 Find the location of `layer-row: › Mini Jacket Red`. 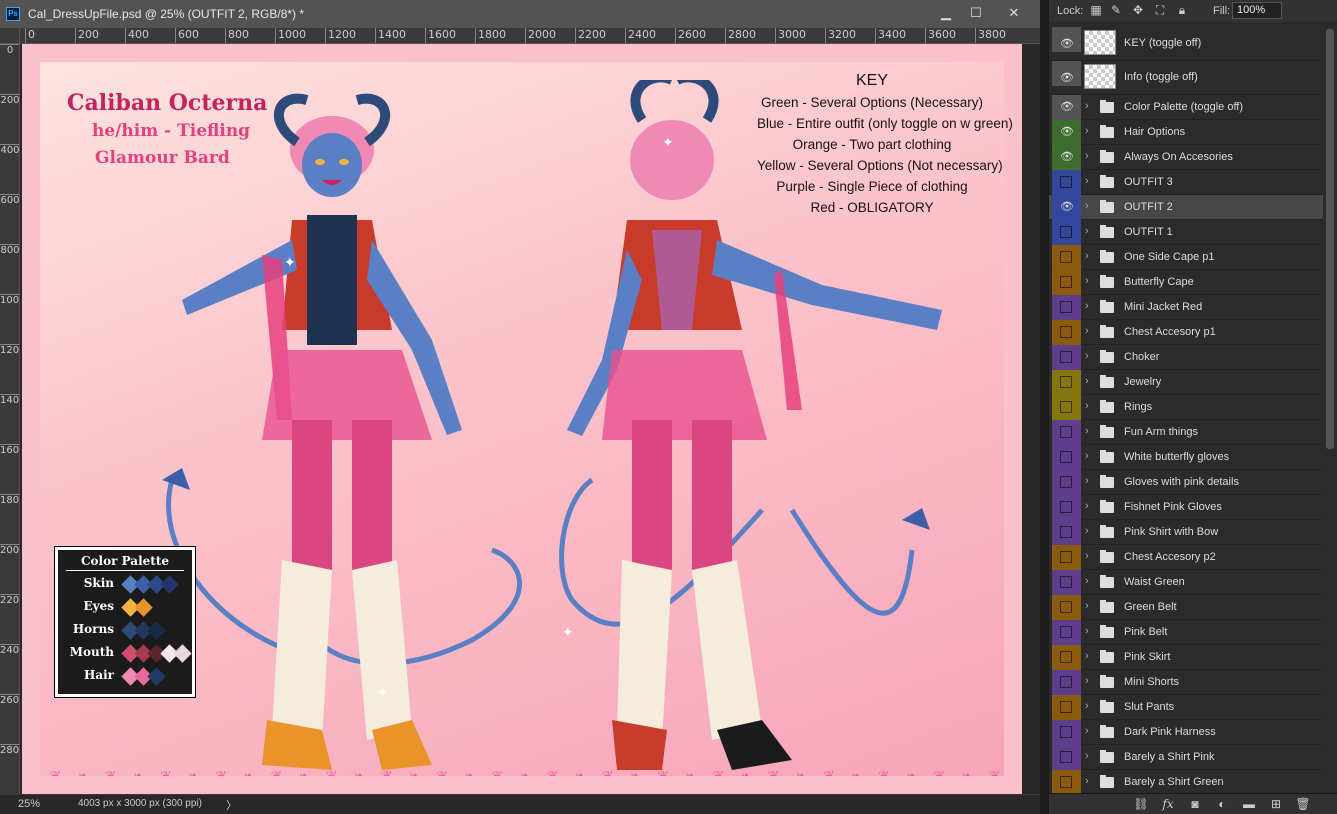

layer-row: › Mini Jacket Red is located at coordinates (1186, 307).